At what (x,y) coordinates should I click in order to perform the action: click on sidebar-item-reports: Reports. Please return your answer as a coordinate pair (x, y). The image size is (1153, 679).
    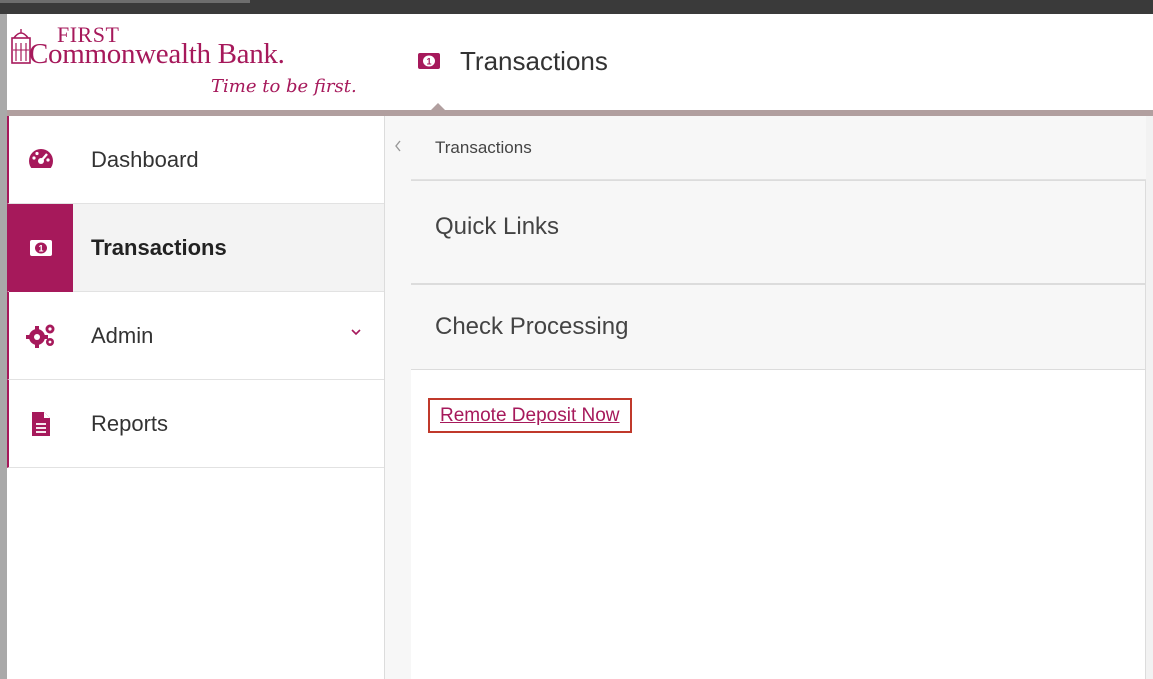
    Looking at the image, I should click on (195, 424).